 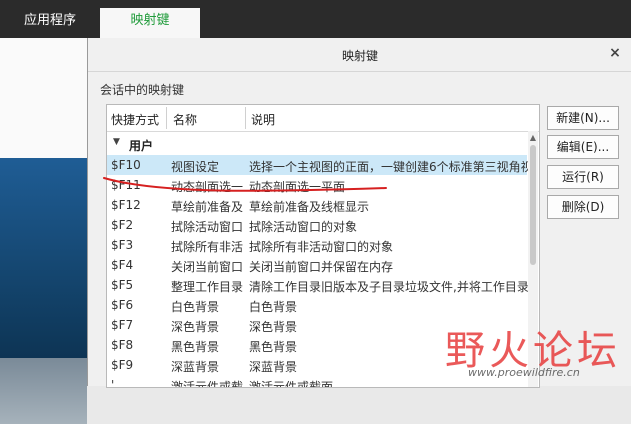 I want to click on mapkey-shortcut: $F9, so click(x=122, y=365).